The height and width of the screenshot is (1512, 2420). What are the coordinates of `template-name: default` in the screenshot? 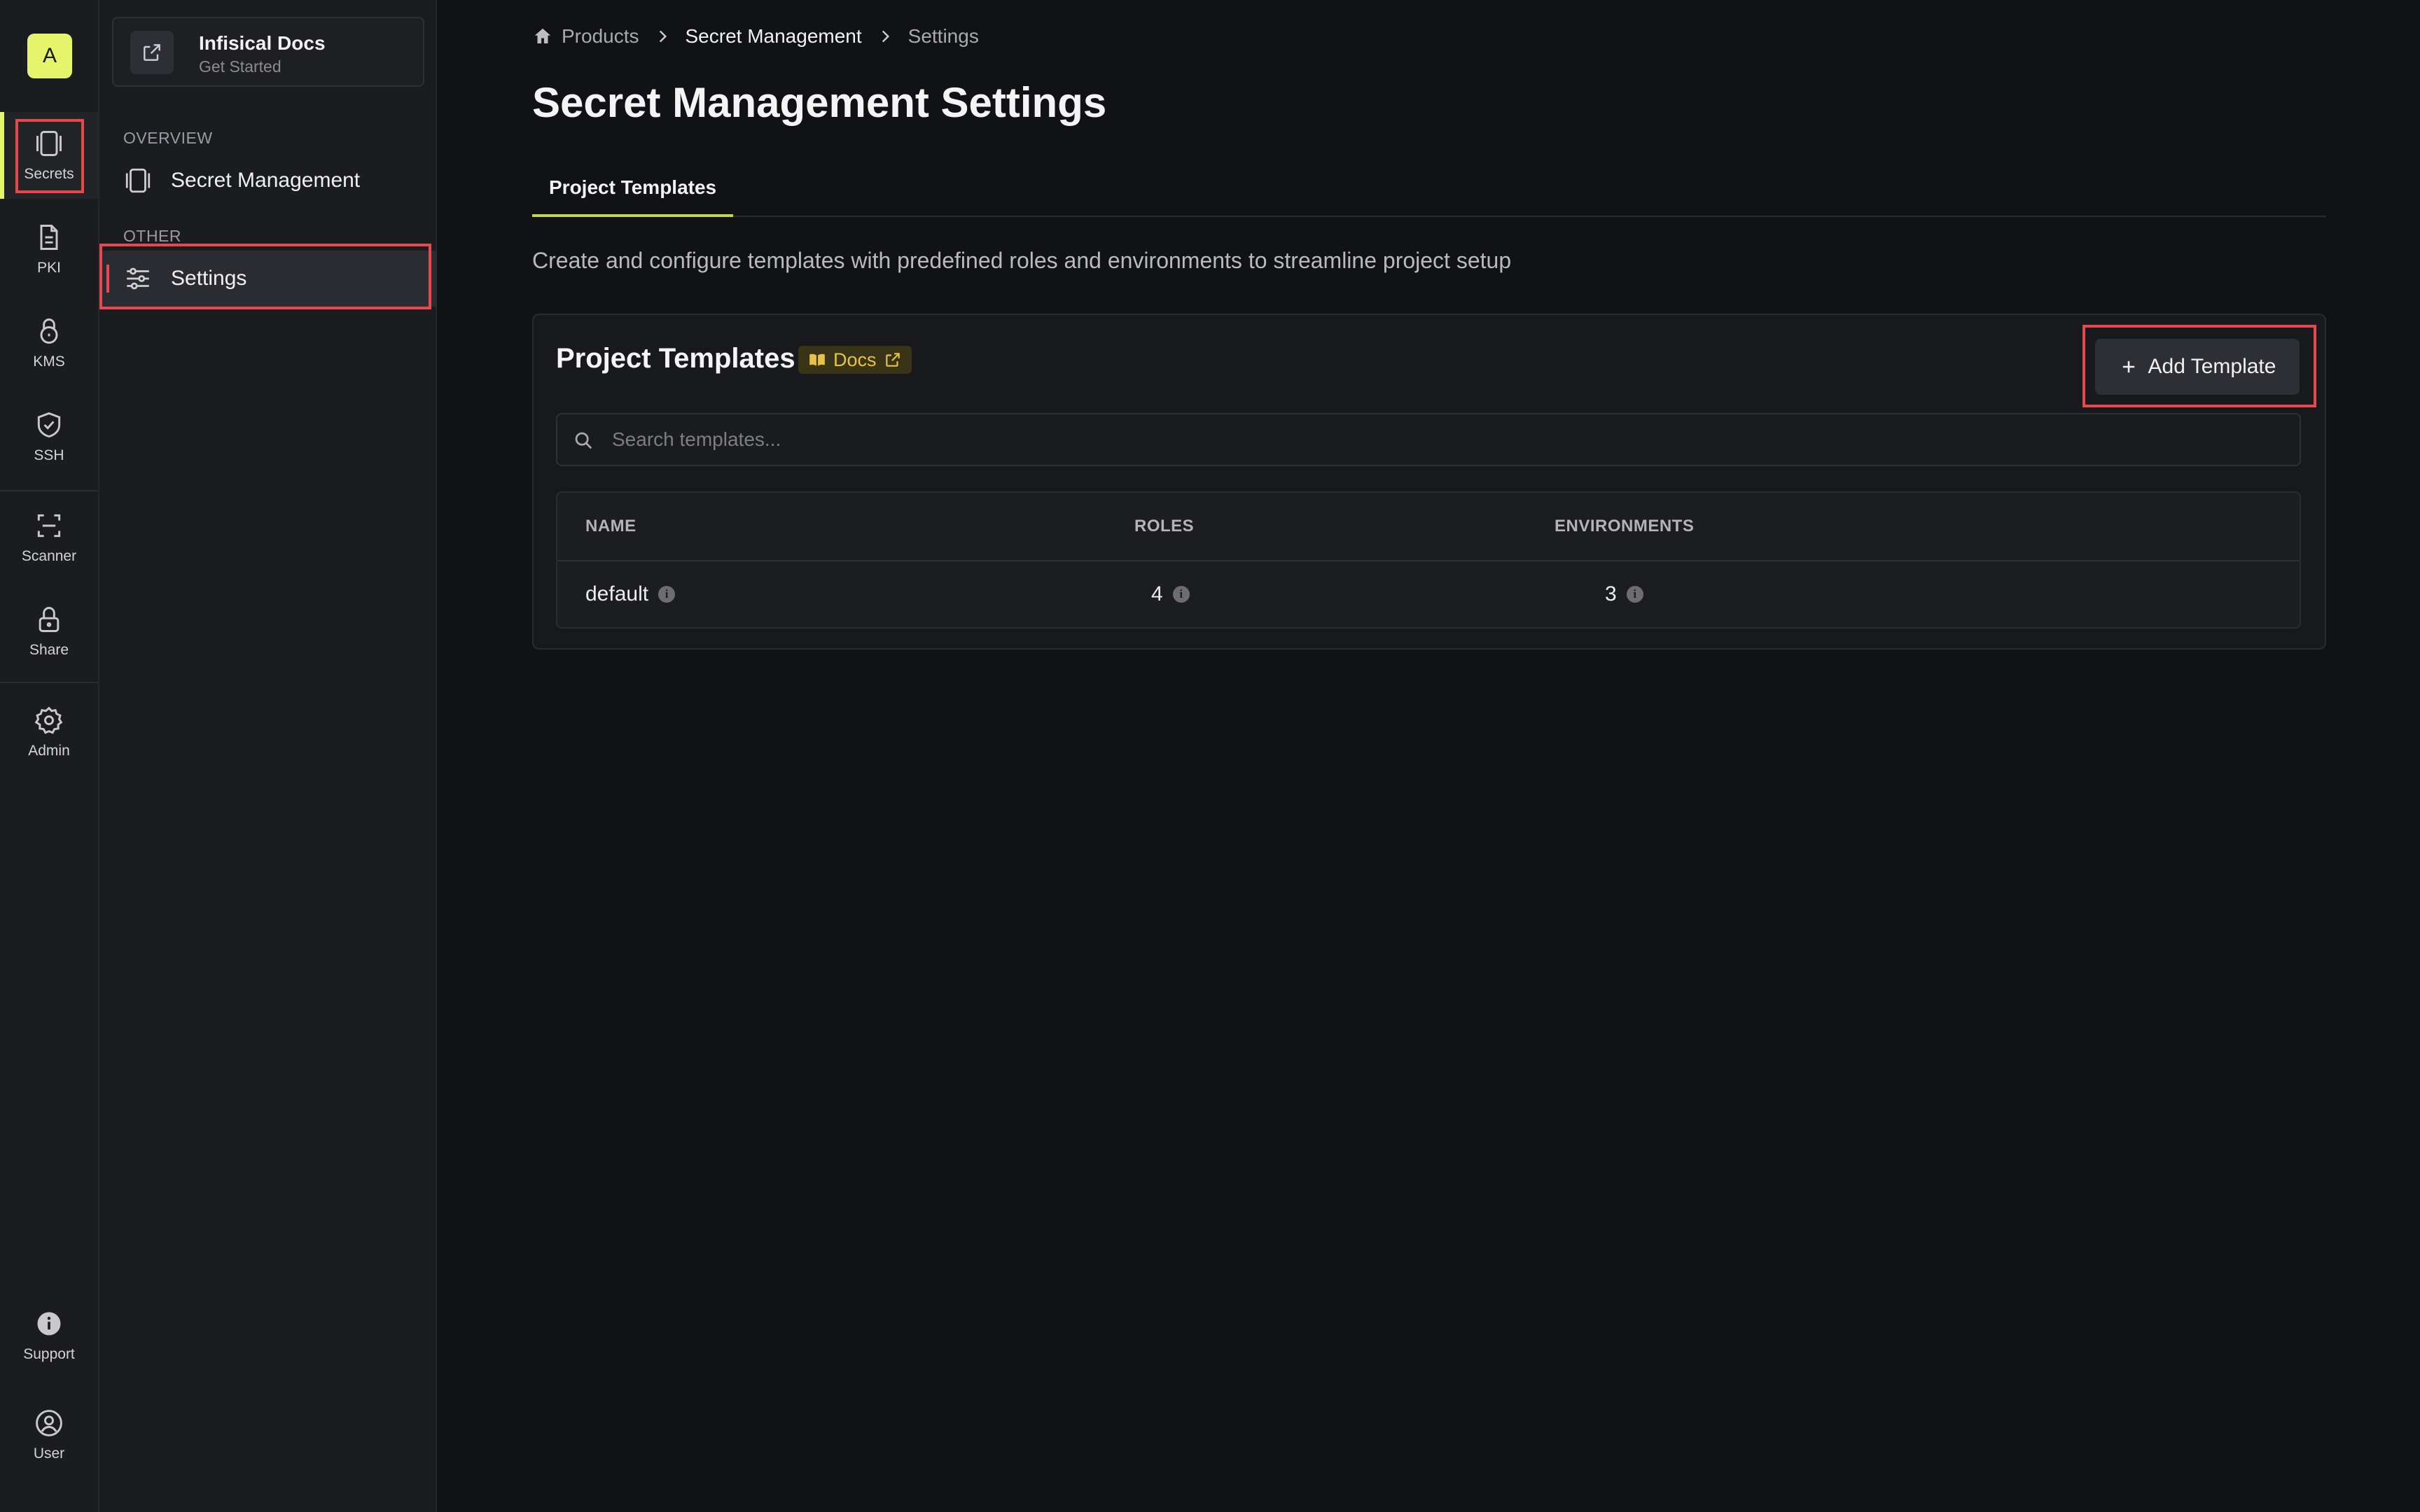 It's located at (617, 594).